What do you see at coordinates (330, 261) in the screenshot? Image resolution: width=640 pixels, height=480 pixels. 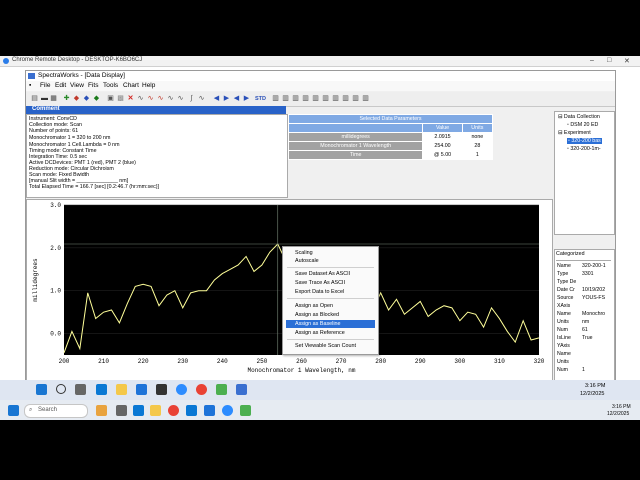 I see `menu-item-autoscale: Autoscale` at bounding box center [330, 261].